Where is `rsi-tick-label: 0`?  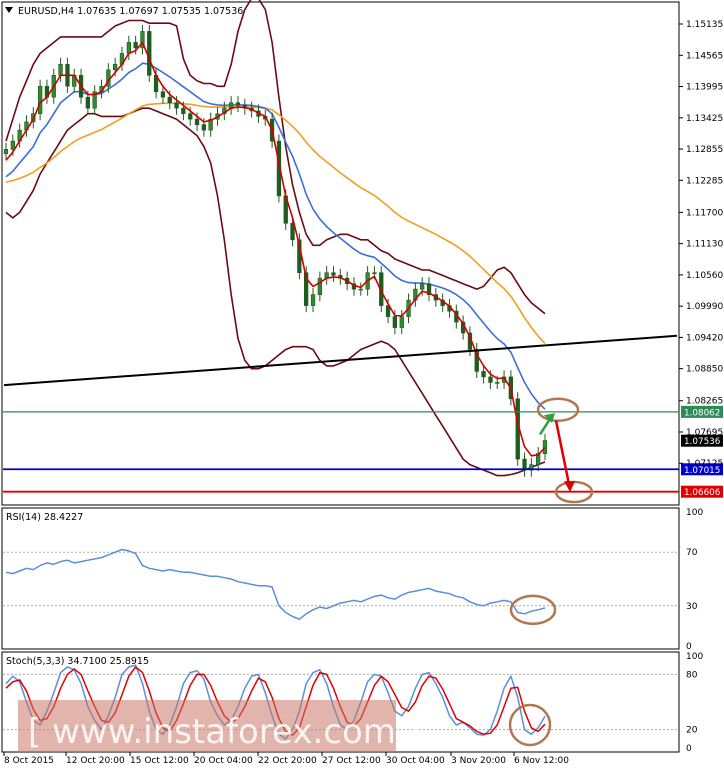
rsi-tick-label: 0 is located at coordinates (689, 647).